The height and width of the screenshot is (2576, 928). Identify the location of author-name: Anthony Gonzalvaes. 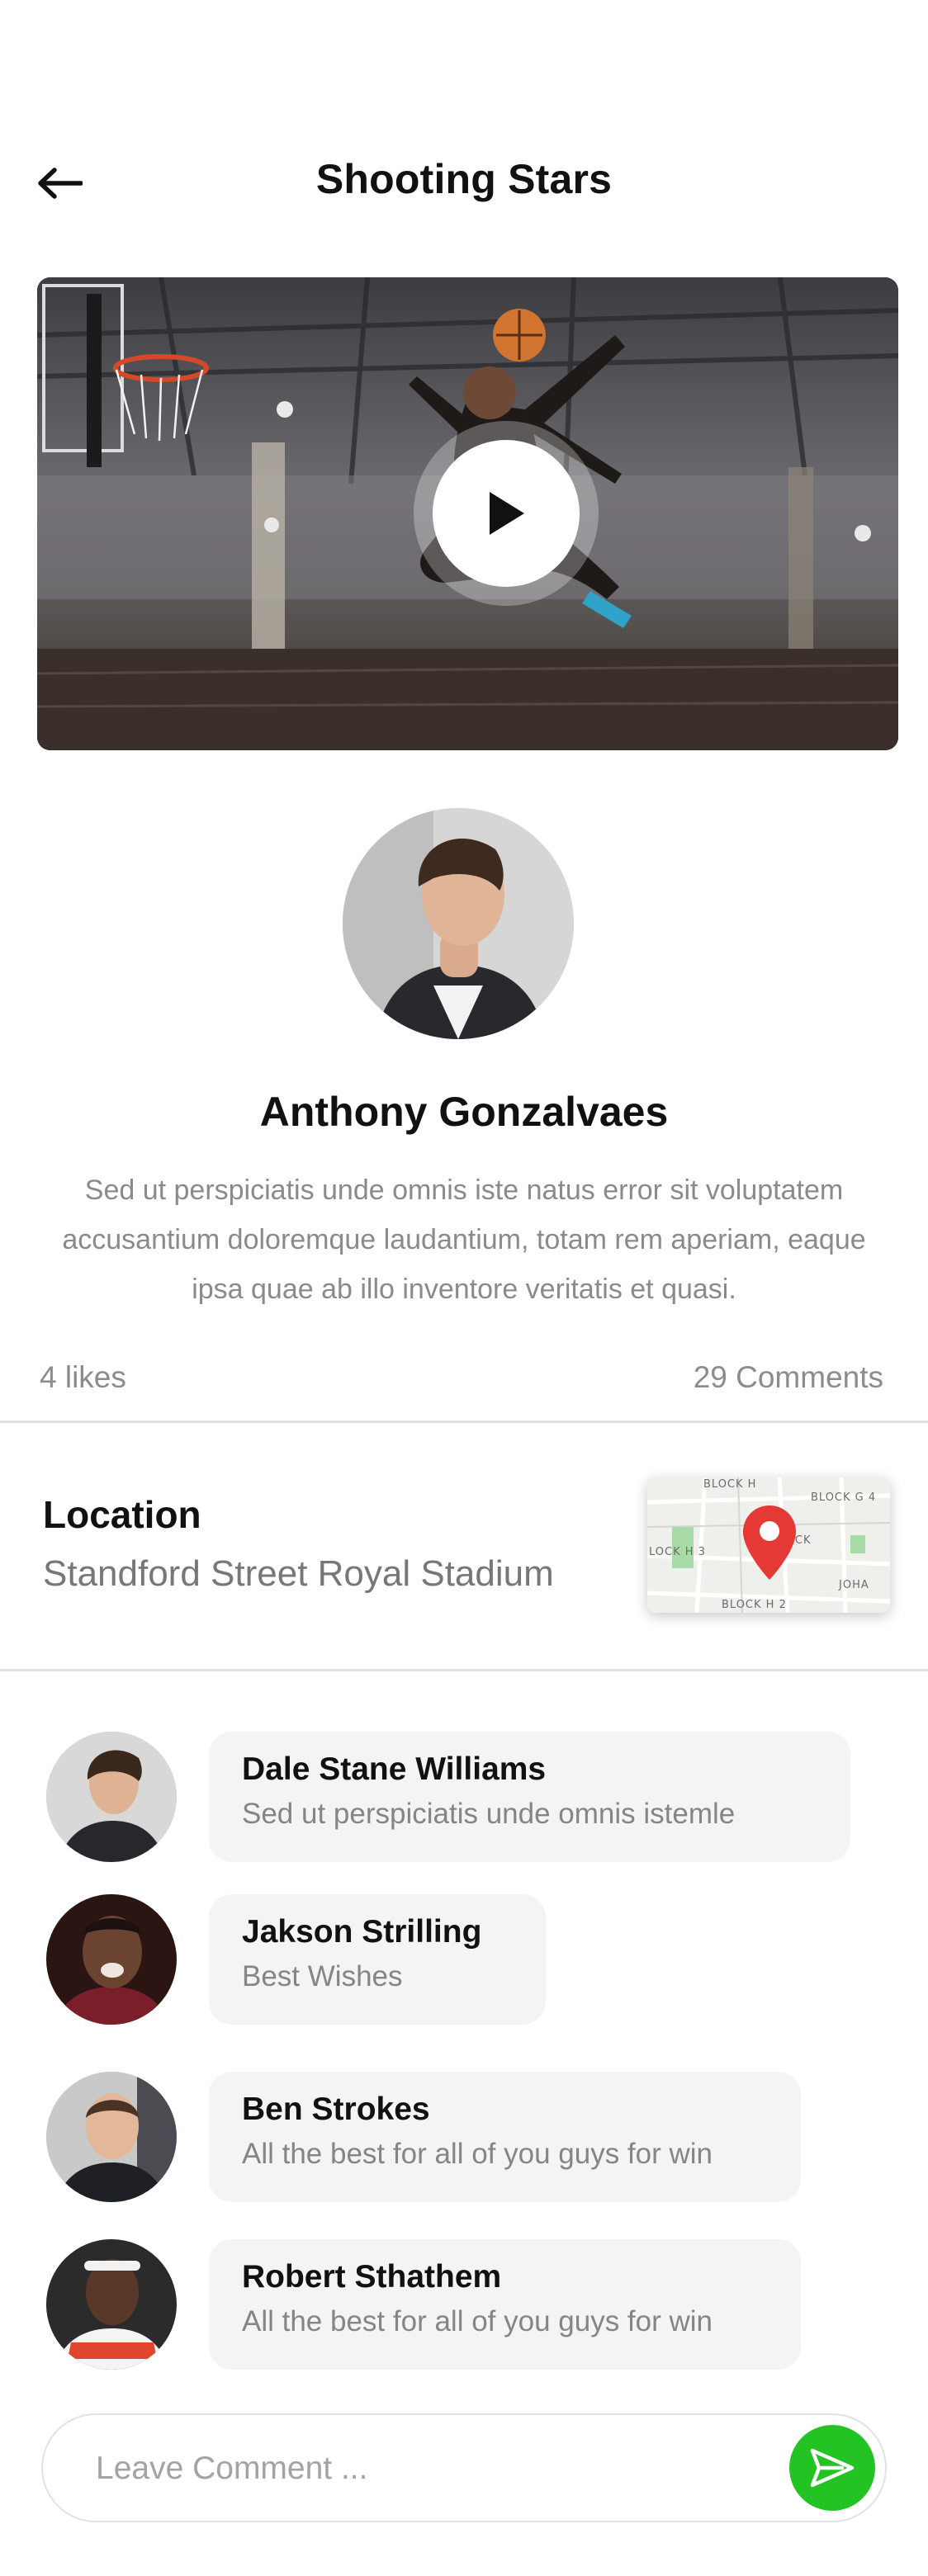
(464, 1112).